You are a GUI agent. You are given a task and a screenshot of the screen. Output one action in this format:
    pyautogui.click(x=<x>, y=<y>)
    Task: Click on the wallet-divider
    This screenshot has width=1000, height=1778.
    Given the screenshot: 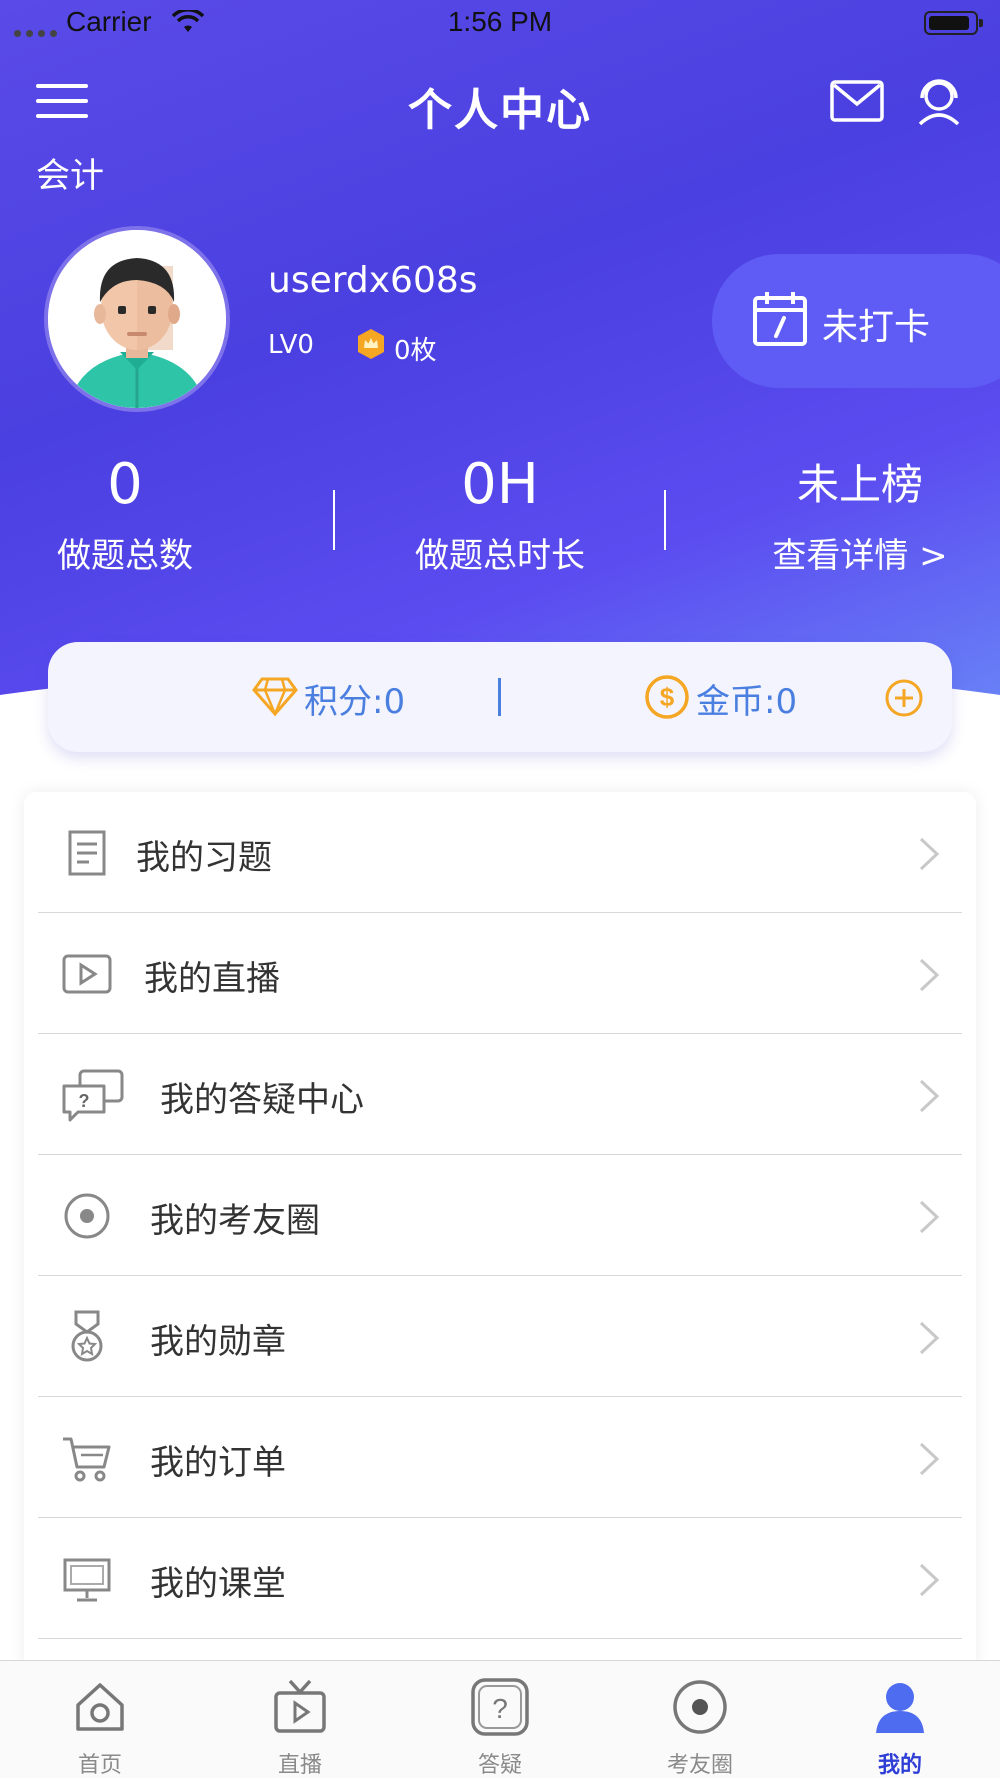 What is the action you would take?
    pyautogui.click(x=499, y=697)
    